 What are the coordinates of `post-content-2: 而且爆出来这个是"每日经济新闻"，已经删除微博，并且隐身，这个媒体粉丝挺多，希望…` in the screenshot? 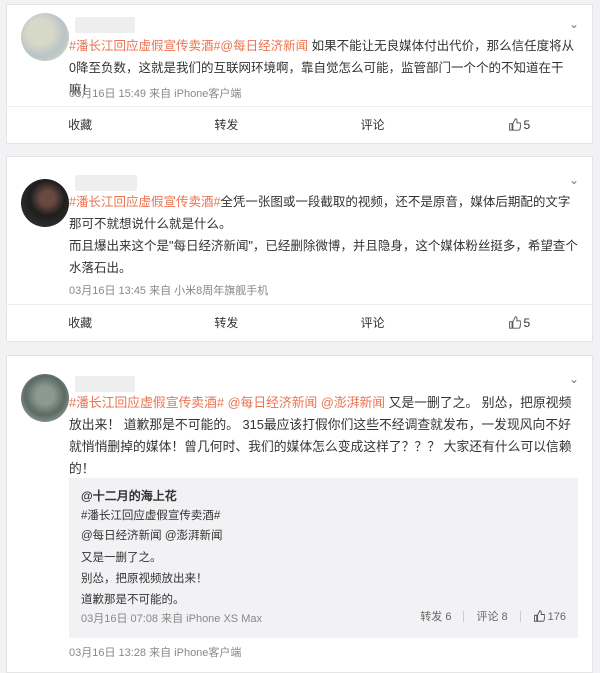 It's located at (323, 257).